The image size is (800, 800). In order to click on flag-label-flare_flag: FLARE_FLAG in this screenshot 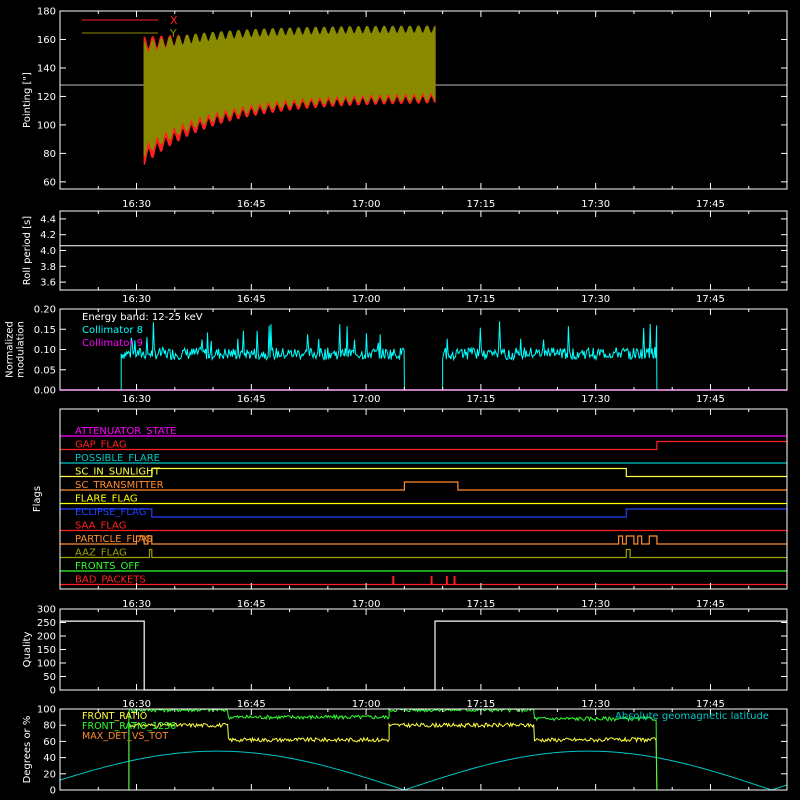, I will do `click(106, 499)`.